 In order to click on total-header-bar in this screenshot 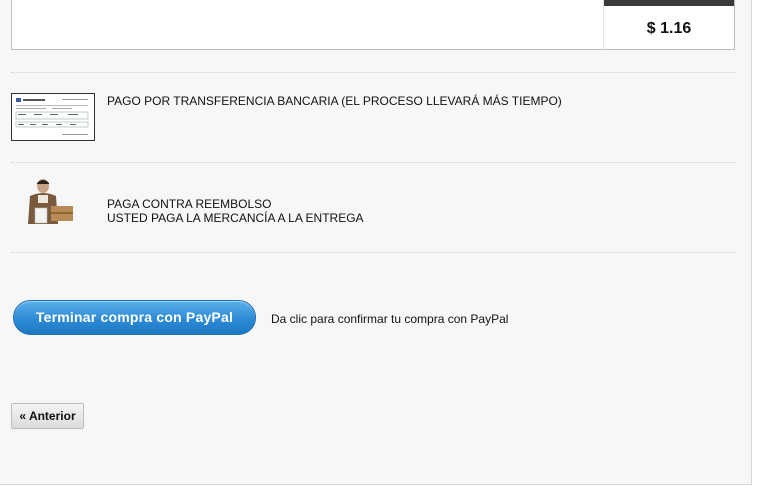, I will do `click(669, 3)`.